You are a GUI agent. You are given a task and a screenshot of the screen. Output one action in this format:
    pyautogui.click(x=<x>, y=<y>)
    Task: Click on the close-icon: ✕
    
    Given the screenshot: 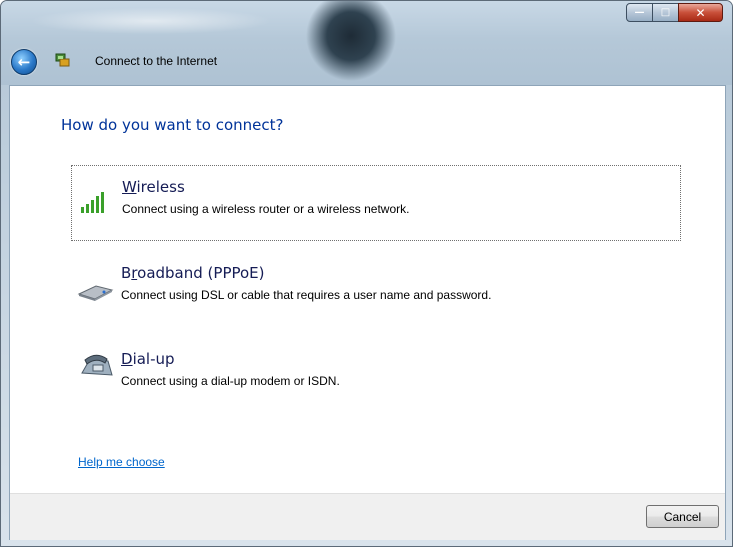 What is the action you would take?
    pyautogui.click(x=700, y=12)
    